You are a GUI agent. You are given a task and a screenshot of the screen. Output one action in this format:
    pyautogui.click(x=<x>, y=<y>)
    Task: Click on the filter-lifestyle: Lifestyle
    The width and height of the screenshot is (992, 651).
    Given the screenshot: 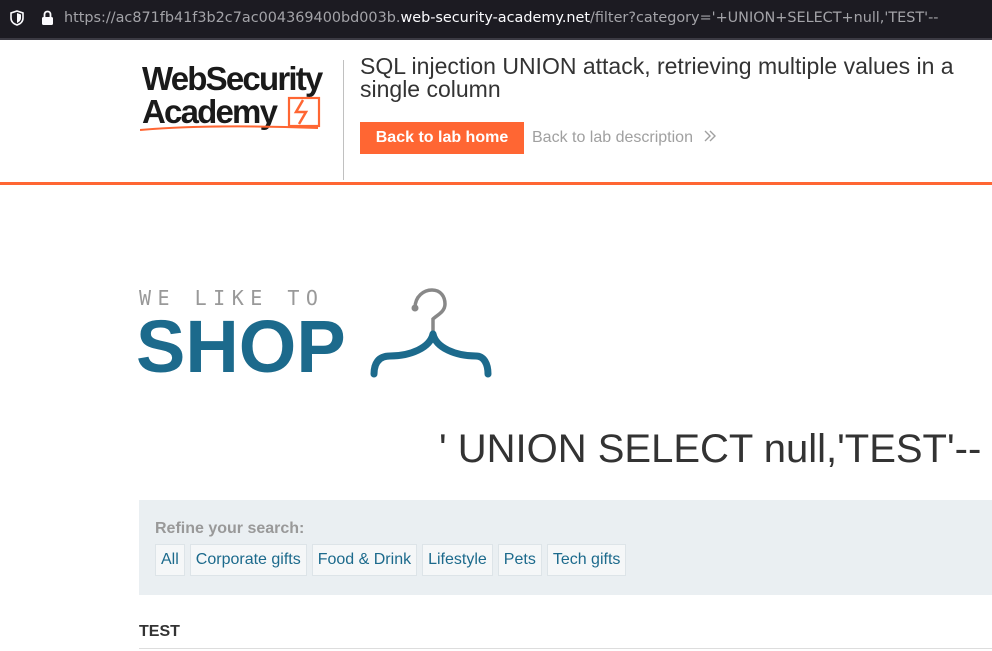 What is the action you would take?
    pyautogui.click(x=457, y=560)
    